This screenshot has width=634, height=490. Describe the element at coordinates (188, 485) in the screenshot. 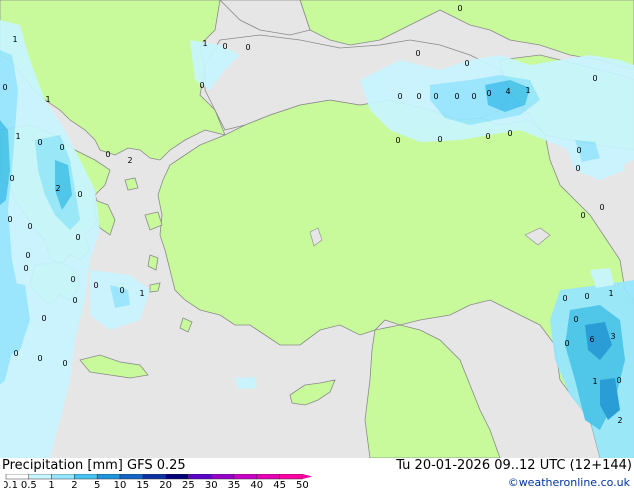

I see `legend-tick-label: 25` at that location.